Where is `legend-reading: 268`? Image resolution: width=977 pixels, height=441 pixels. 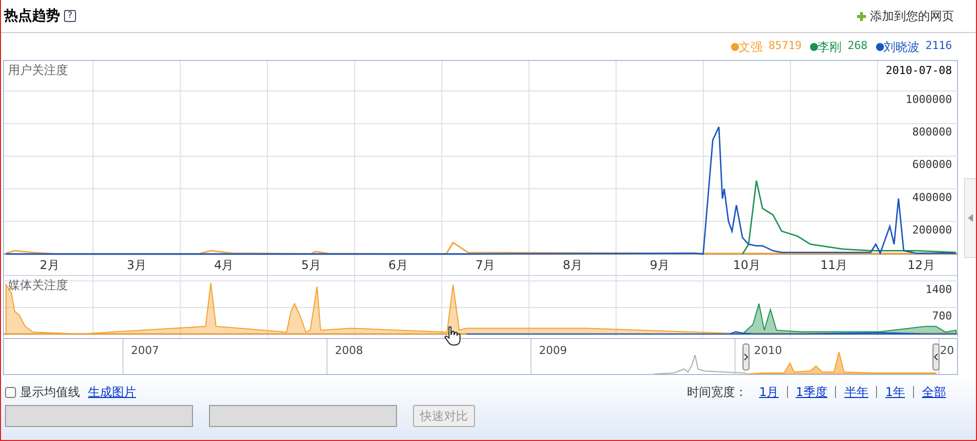 legend-reading: 268 is located at coordinates (858, 46).